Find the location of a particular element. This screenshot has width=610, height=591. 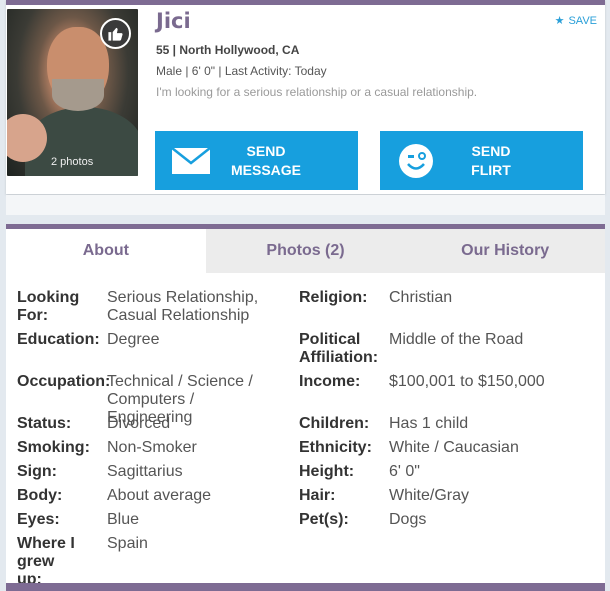

tab-photos: Photos (2) is located at coordinates (305, 251).